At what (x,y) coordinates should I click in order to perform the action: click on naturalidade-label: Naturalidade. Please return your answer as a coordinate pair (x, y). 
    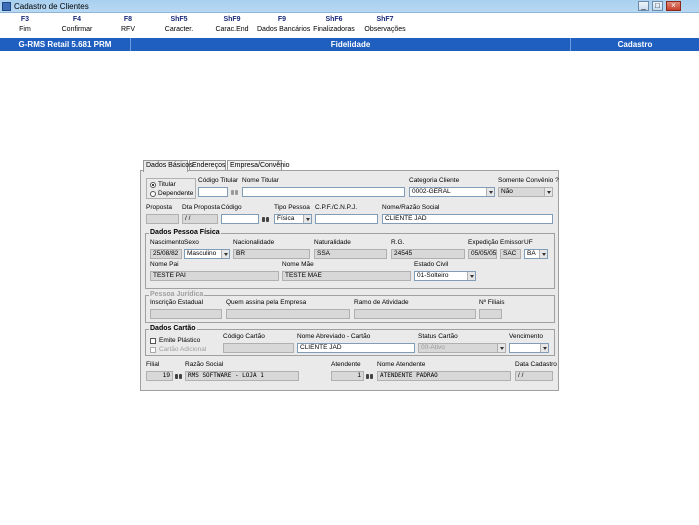
    Looking at the image, I should click on (332, 242).